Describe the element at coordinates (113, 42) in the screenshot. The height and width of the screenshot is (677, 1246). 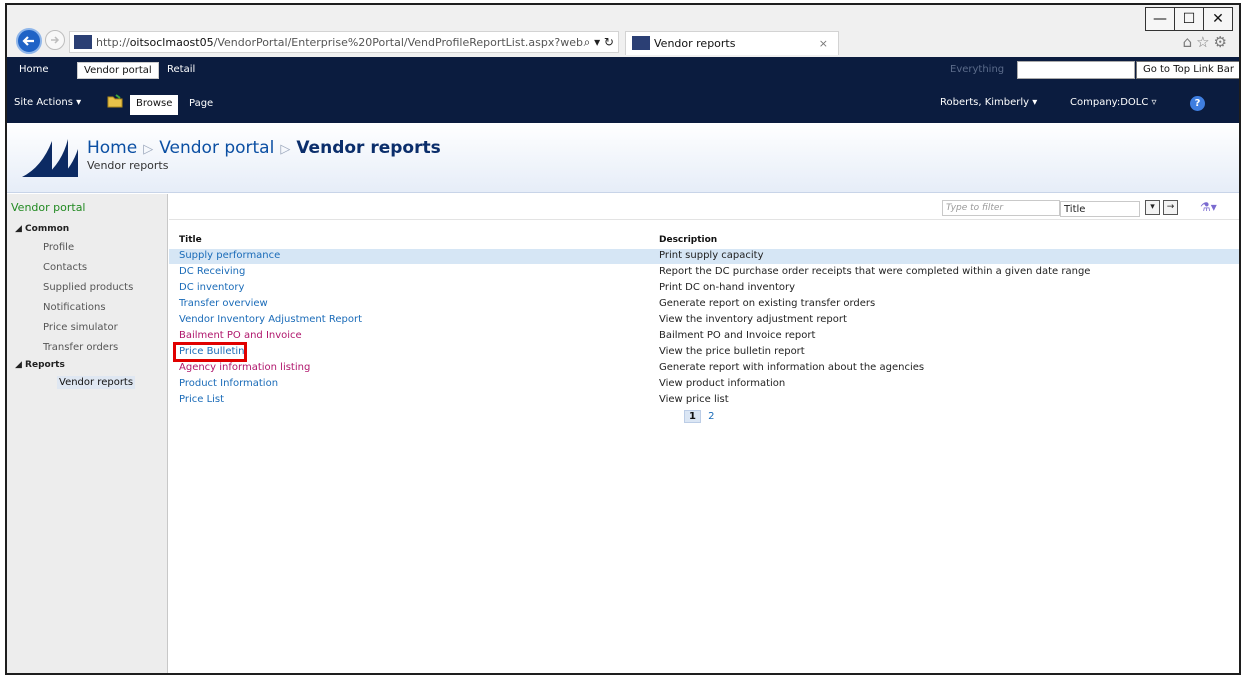
I see `url-prefix: http://` at that location.